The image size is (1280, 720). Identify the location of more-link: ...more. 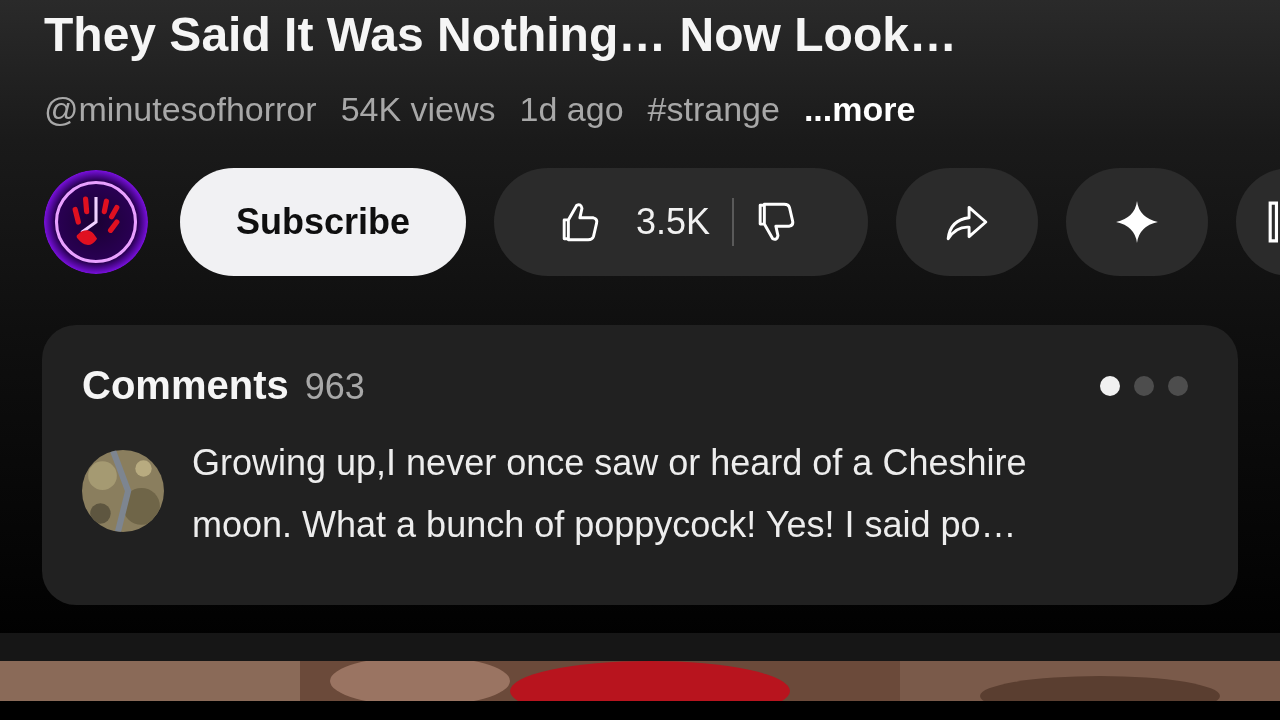
(859, 109).